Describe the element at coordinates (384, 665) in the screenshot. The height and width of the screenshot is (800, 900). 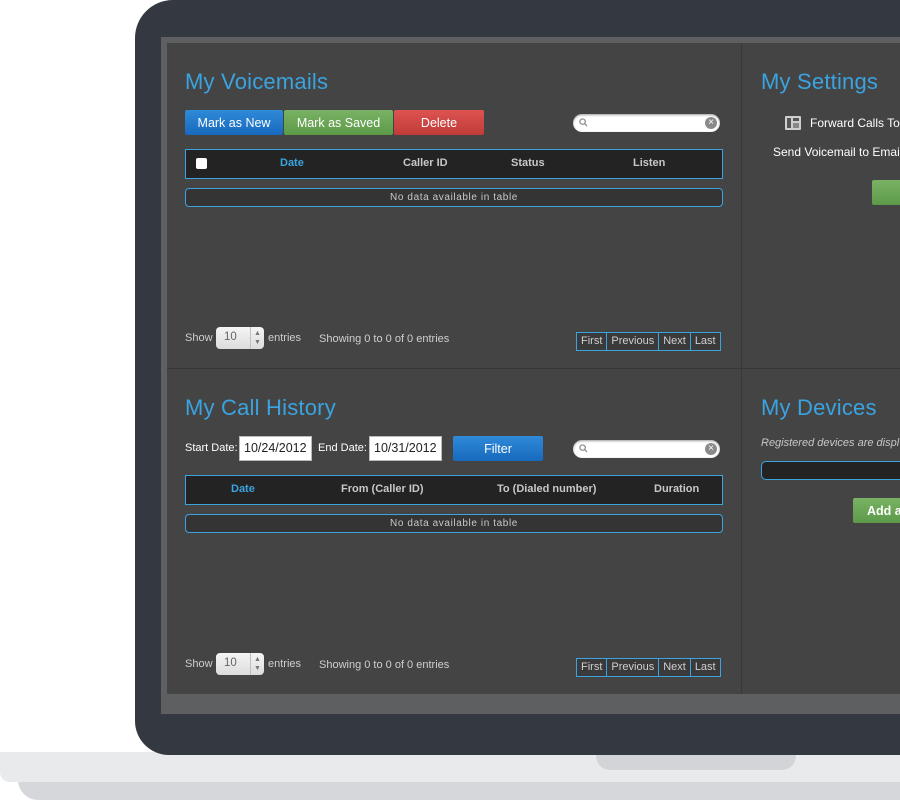
I see `call-history-table-info: Showing 0 to 0 of 0 entries` at that location.